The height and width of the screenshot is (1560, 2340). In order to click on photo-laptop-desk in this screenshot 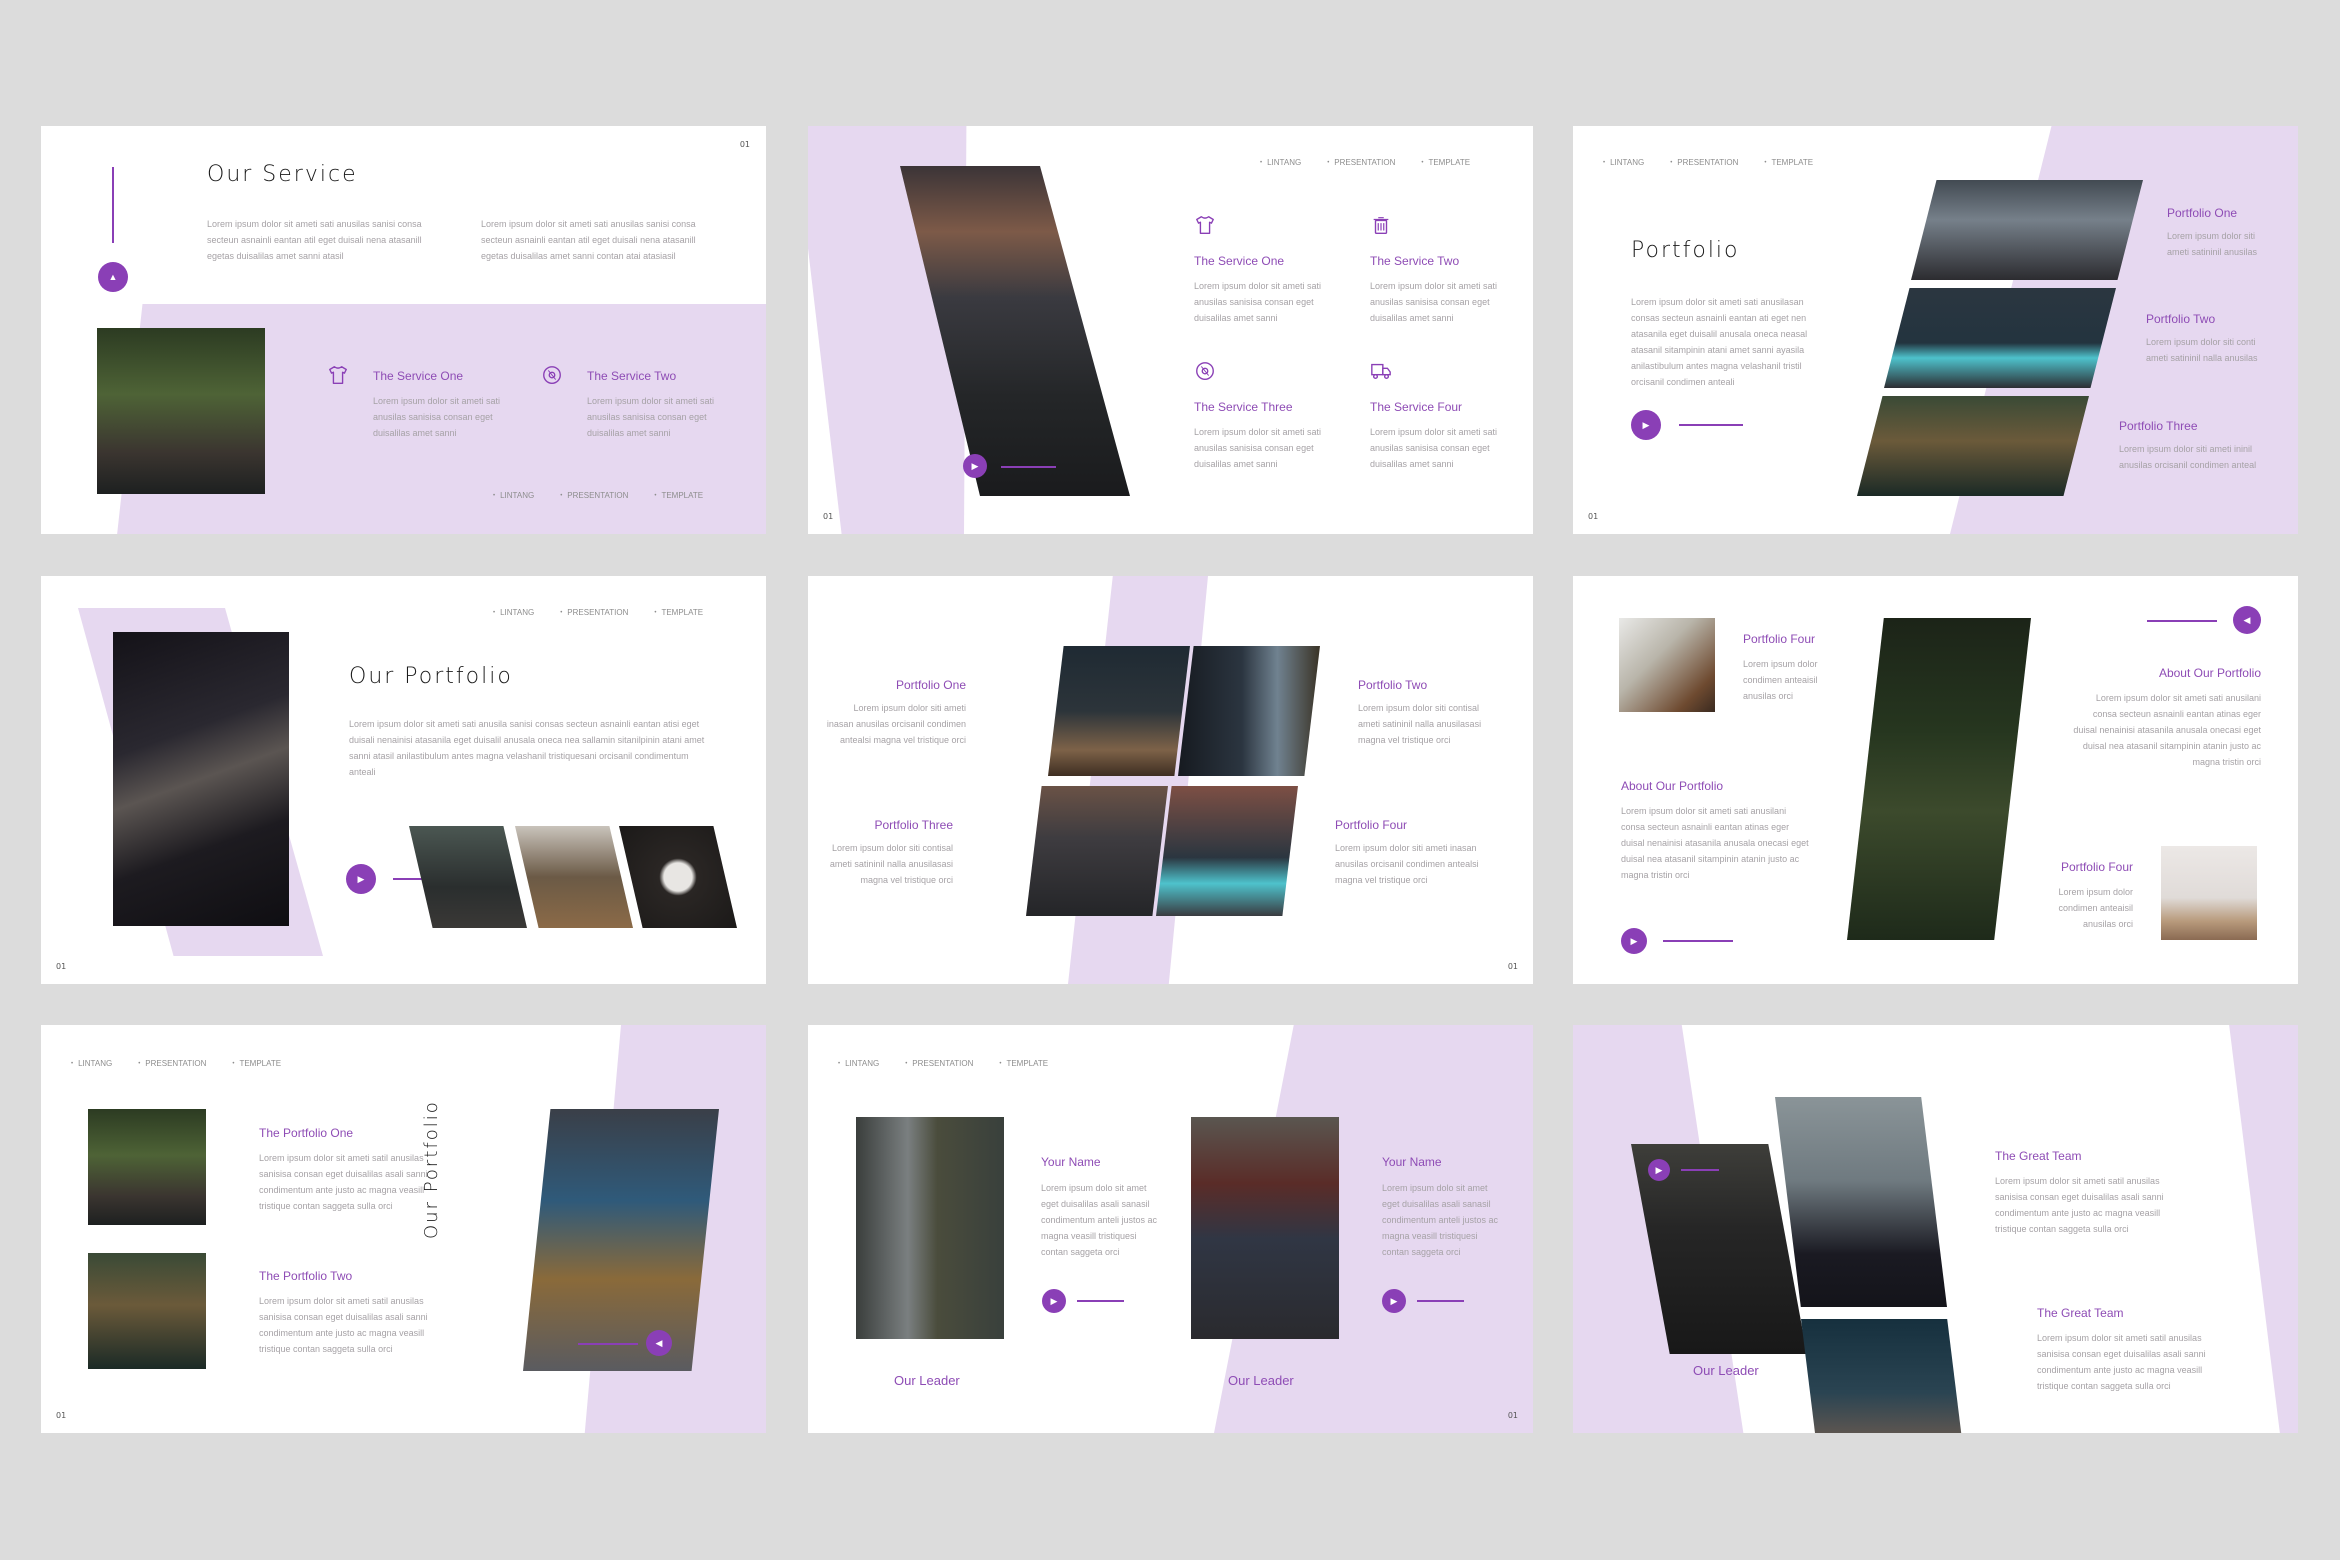, I will do `click(574, 877)`.